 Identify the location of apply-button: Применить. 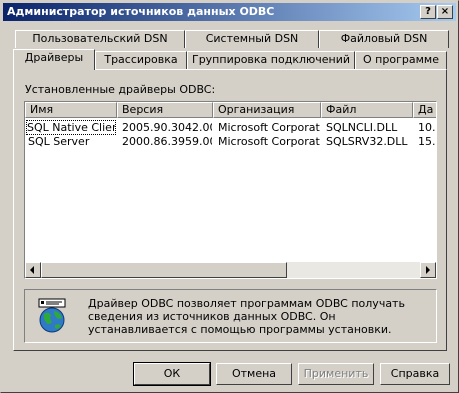
(336, 374).